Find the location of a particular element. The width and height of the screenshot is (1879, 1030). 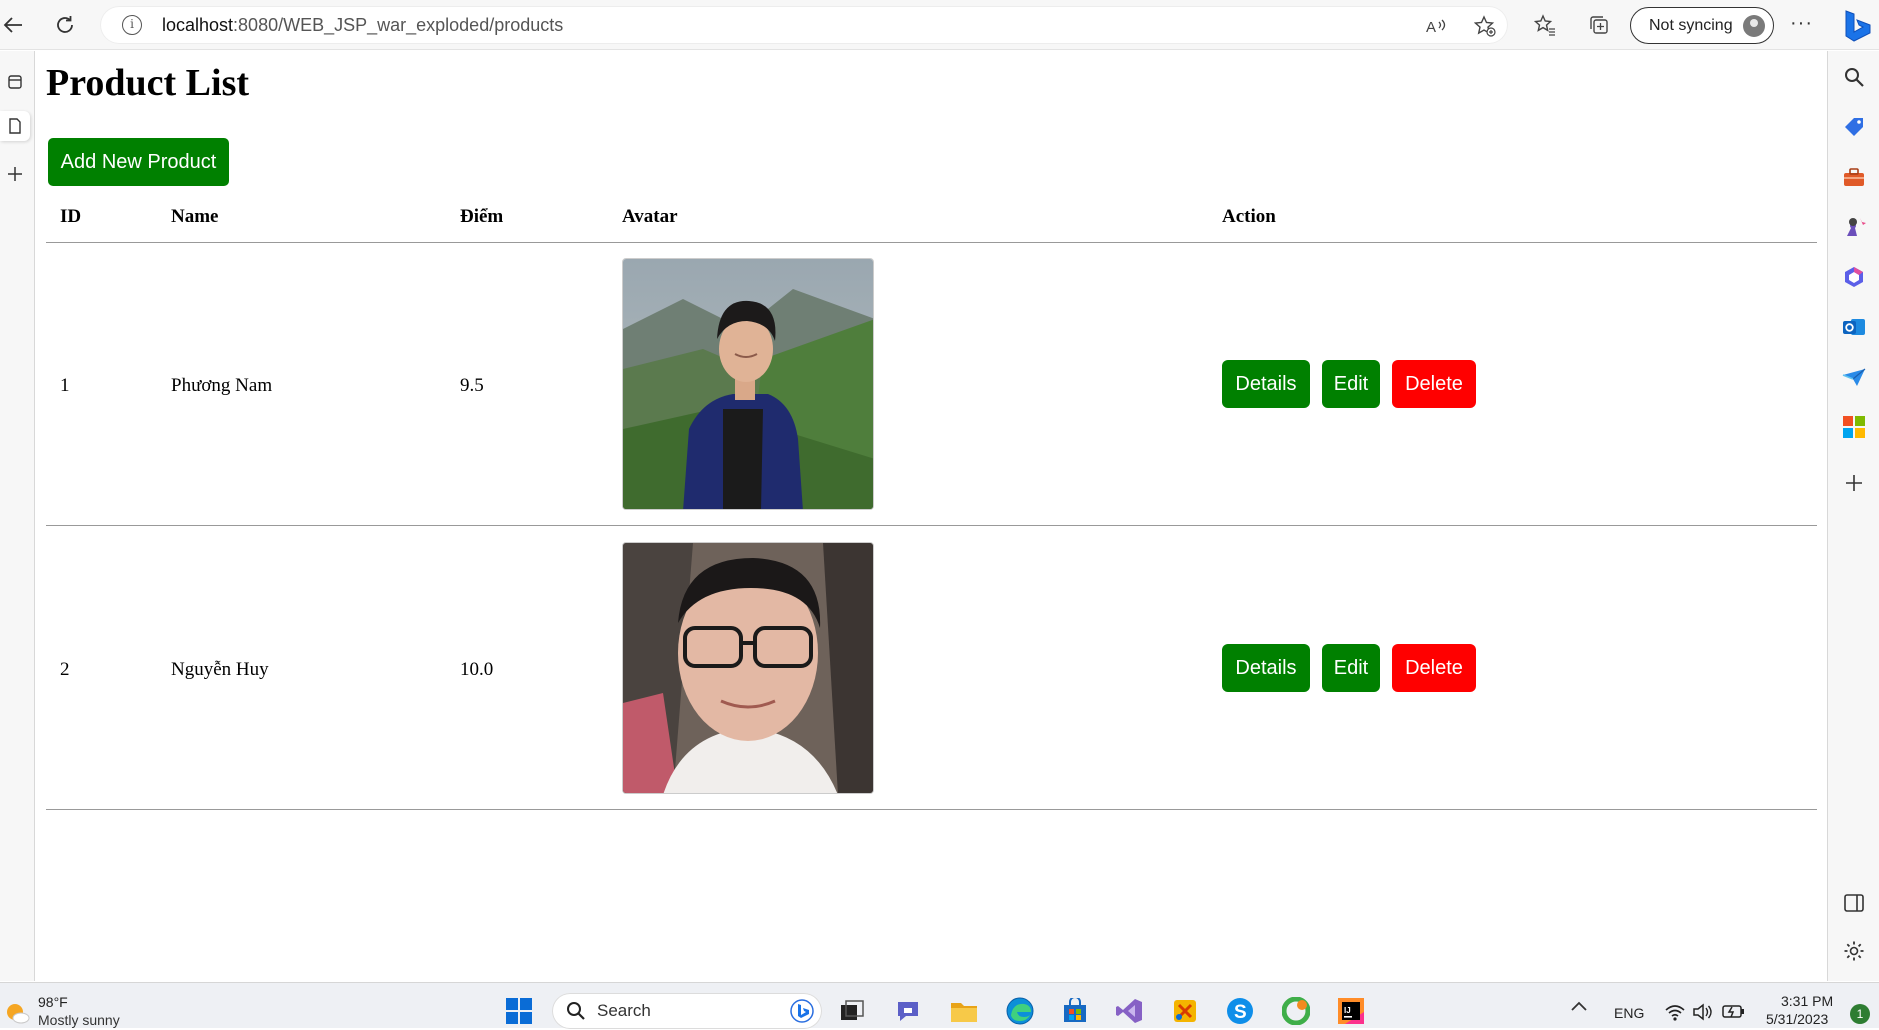

search-label: Search is located at coordinates (624, 1010).